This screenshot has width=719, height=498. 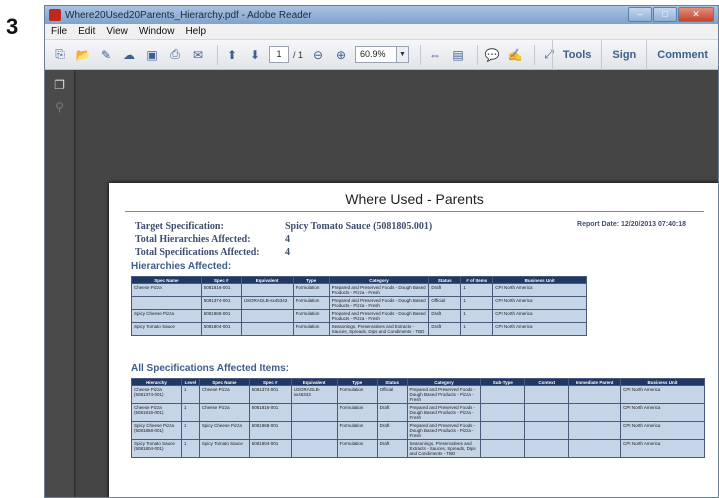 I want to click on menu-file: File, so click(x=59, y=31).